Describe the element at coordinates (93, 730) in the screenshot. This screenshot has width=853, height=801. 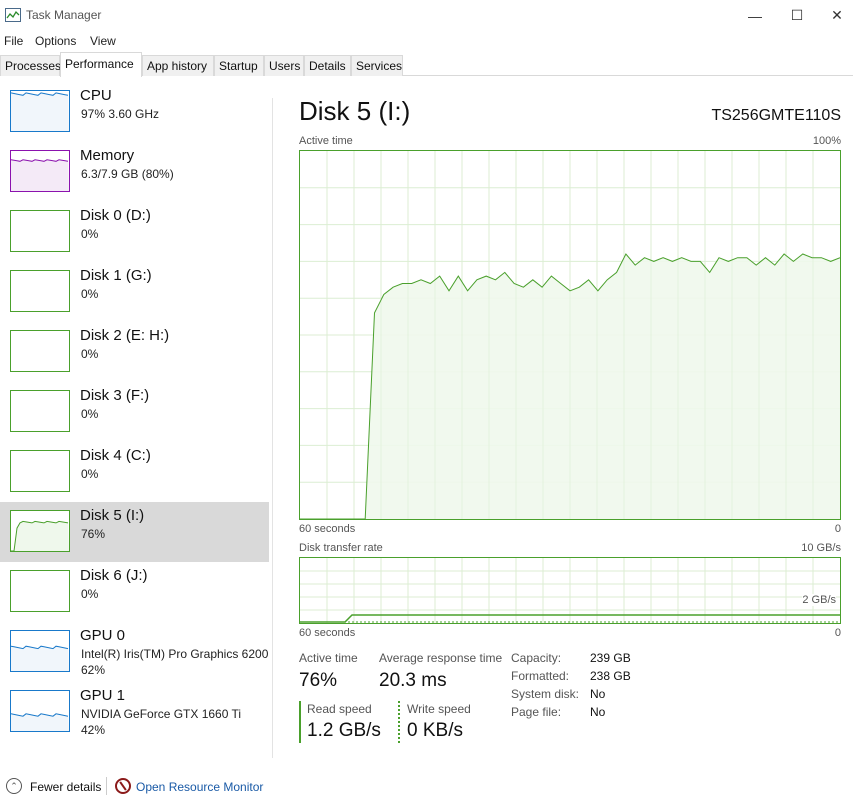
I see `sidebar-item-usage: 42%` at that location.